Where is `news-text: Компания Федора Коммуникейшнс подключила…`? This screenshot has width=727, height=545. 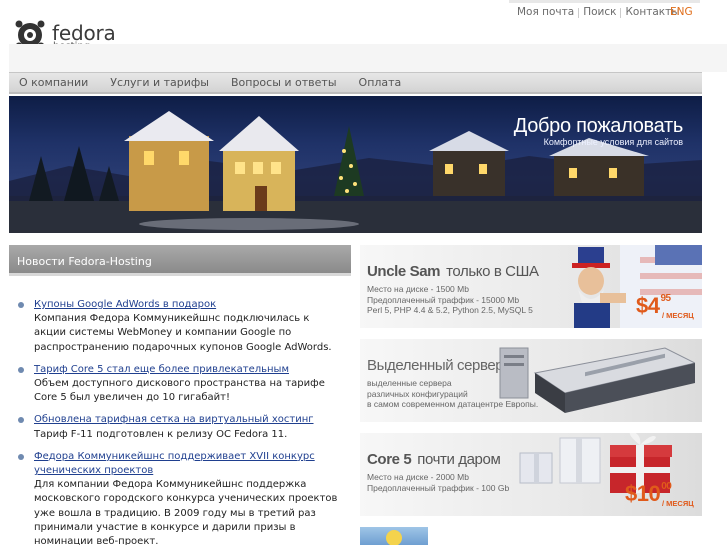
news-text: Компания Федора Коммуникейшнс подключила… is located at coordinates (183, 333).